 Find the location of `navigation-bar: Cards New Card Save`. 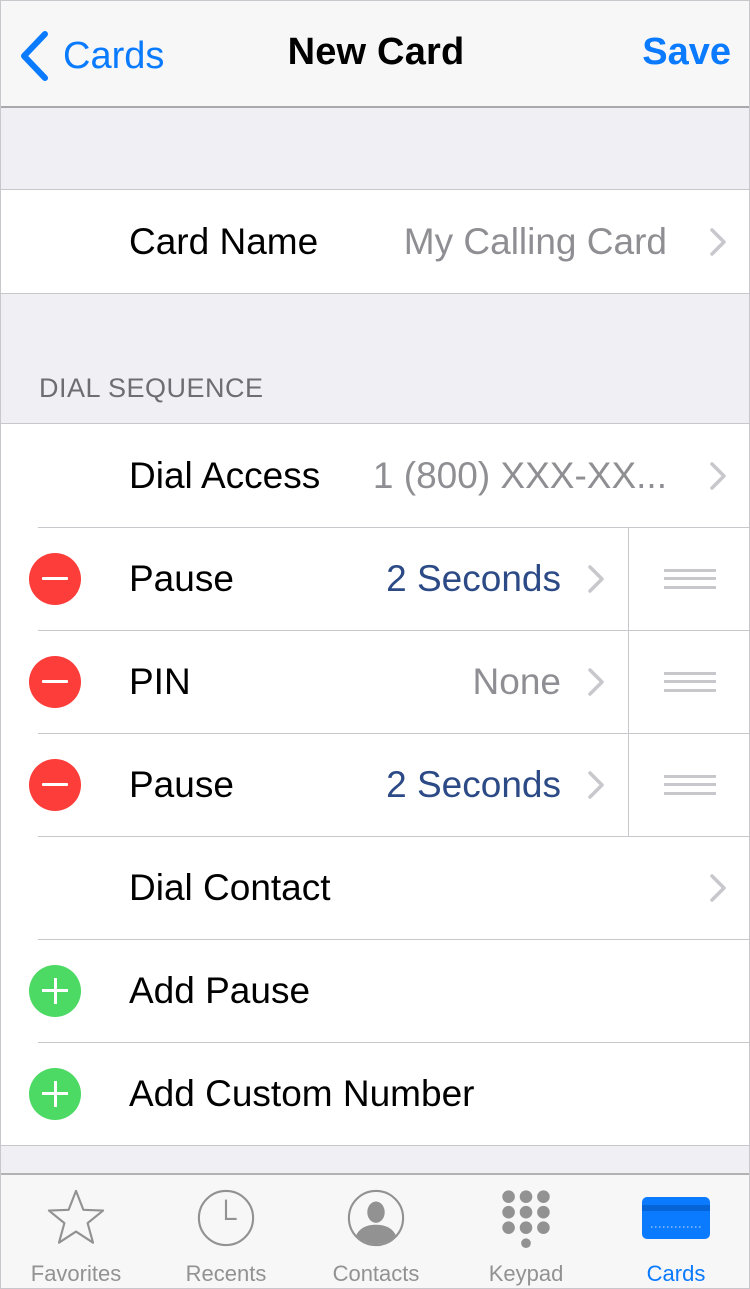

navigation-bar: Cards New Card Save is located at coordinates (375, 54).